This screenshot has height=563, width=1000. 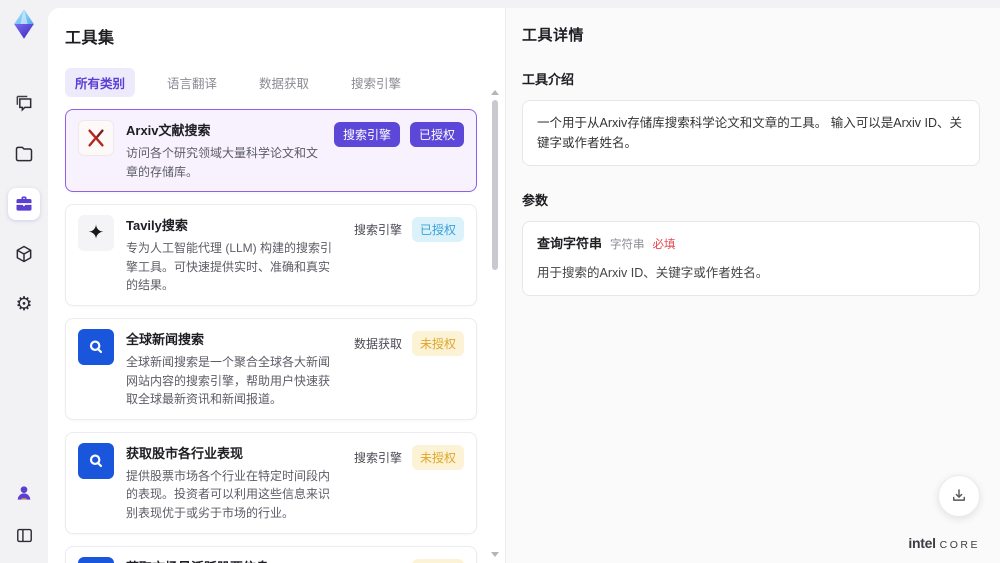 I want to click on tool-name: 全球新闻搜索, so click(x=165, y=339).